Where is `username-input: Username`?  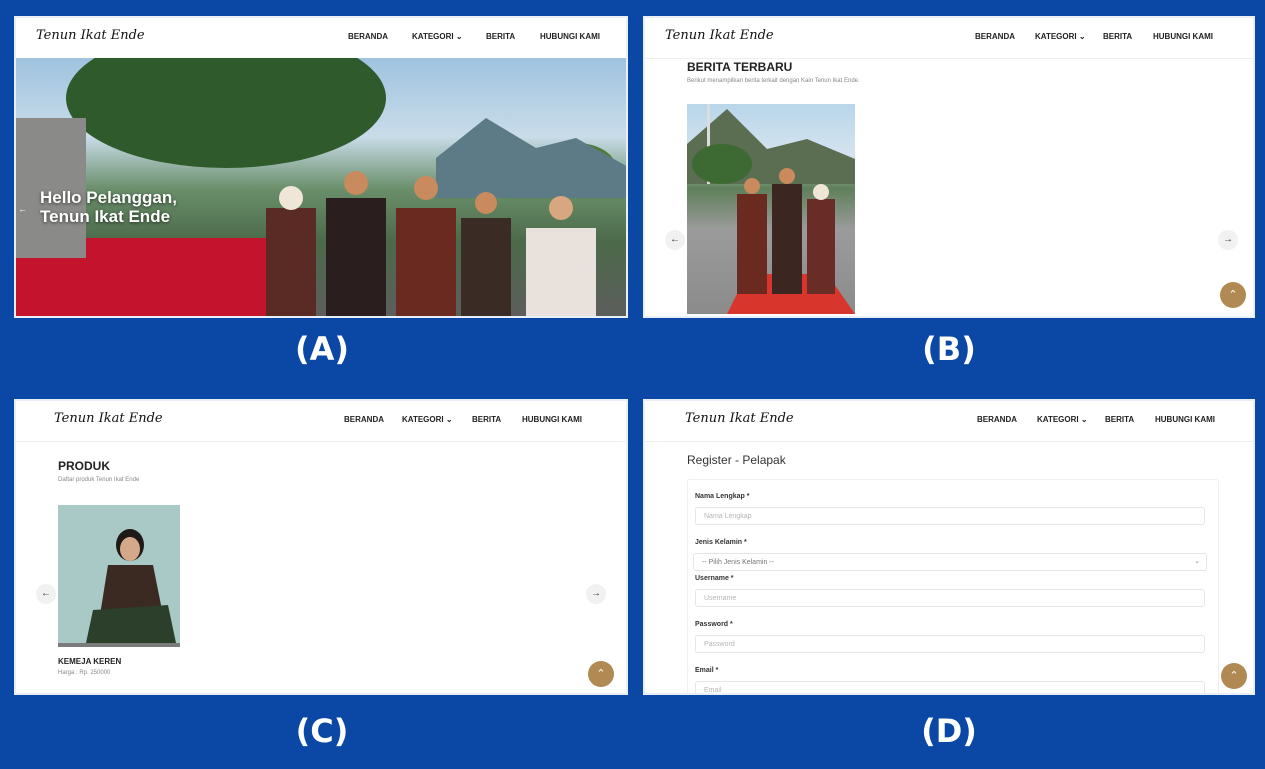 username-input: Username is located at coordinates (950, 598).